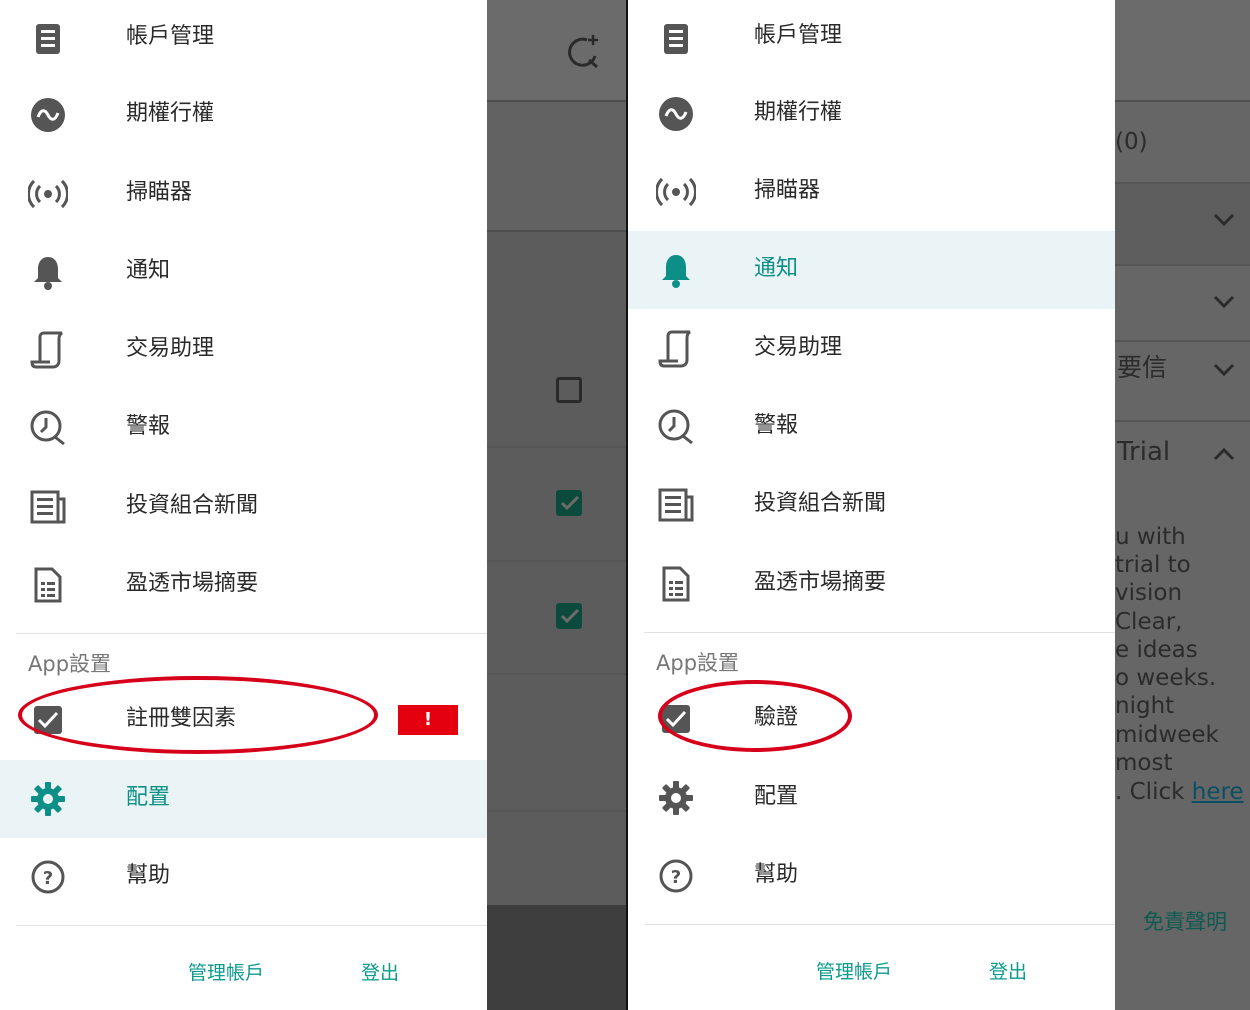 Image resolution: width=1250 pixels, height=1010 pixels. I want to click on nav-label: 驗證, so click(776, 717).